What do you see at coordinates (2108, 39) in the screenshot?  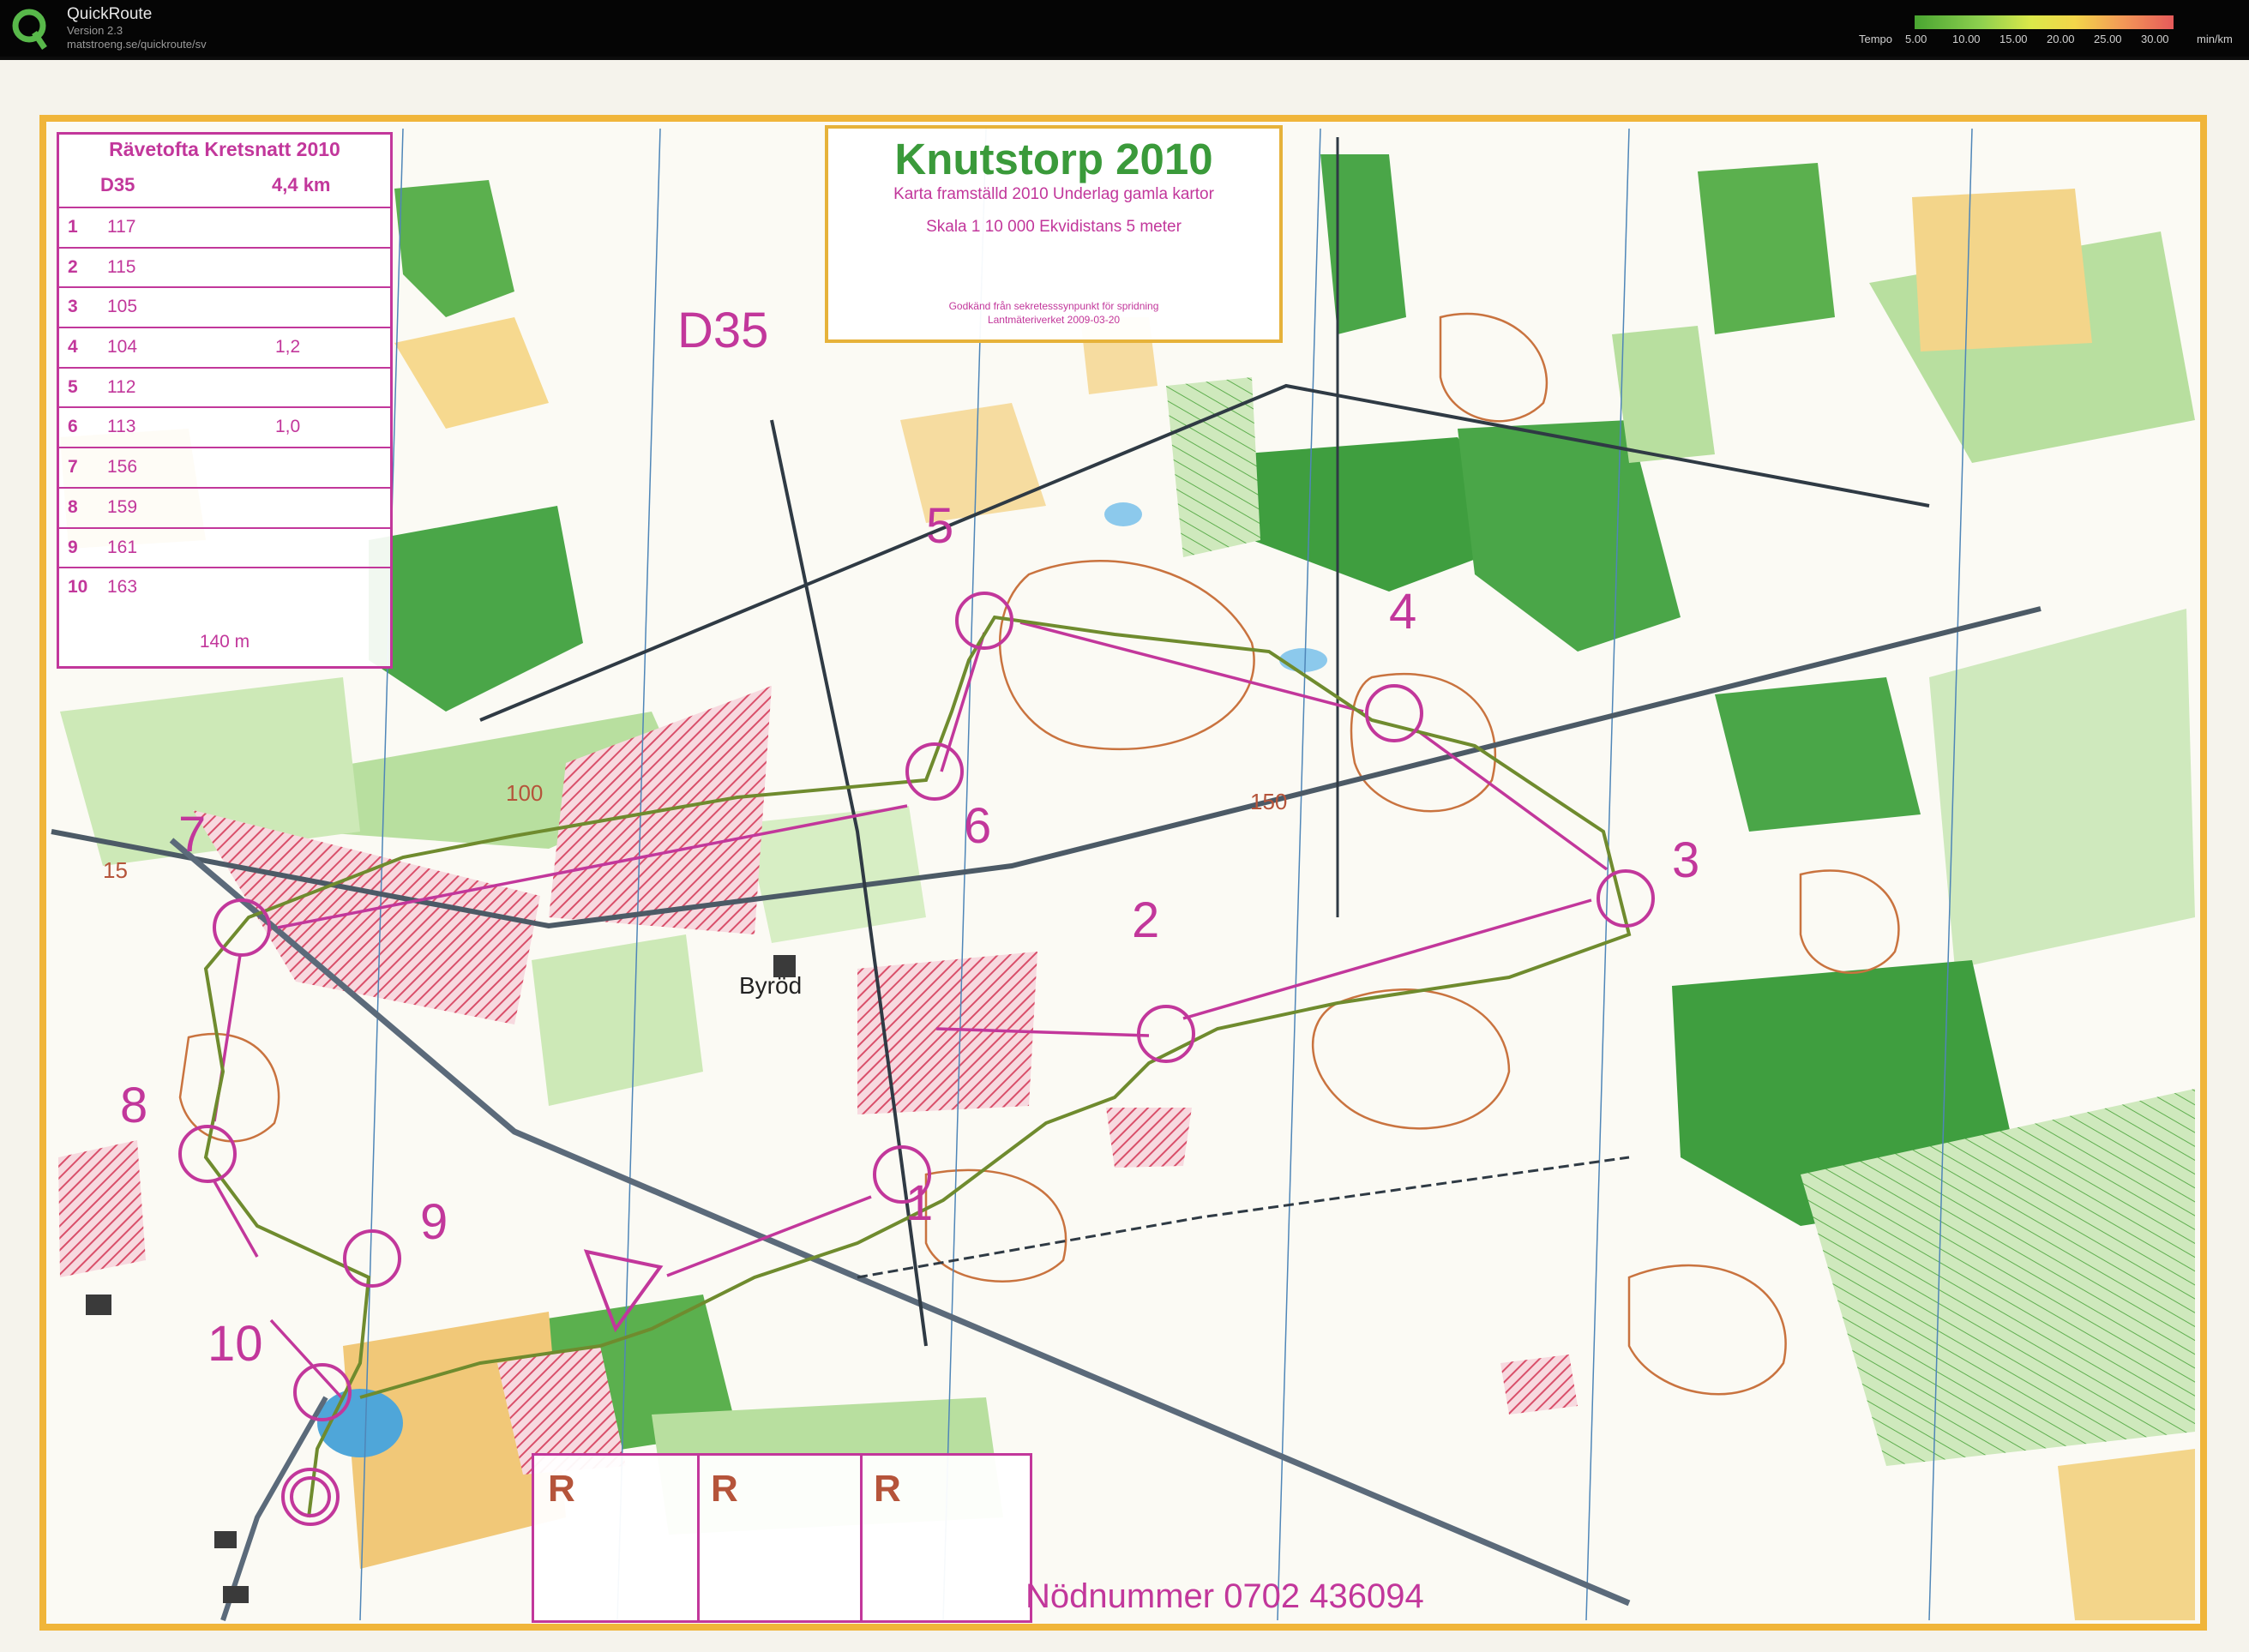 I see `tempo-tick: 25.00` at bounding box center [2108, 39].